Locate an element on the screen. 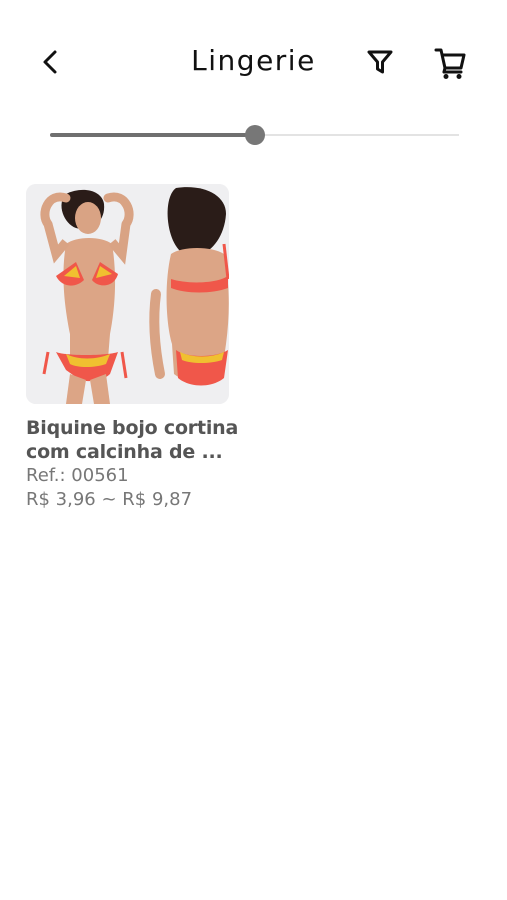 The image size is (507, 900). progress-slider is located at coordinates (254, 135).